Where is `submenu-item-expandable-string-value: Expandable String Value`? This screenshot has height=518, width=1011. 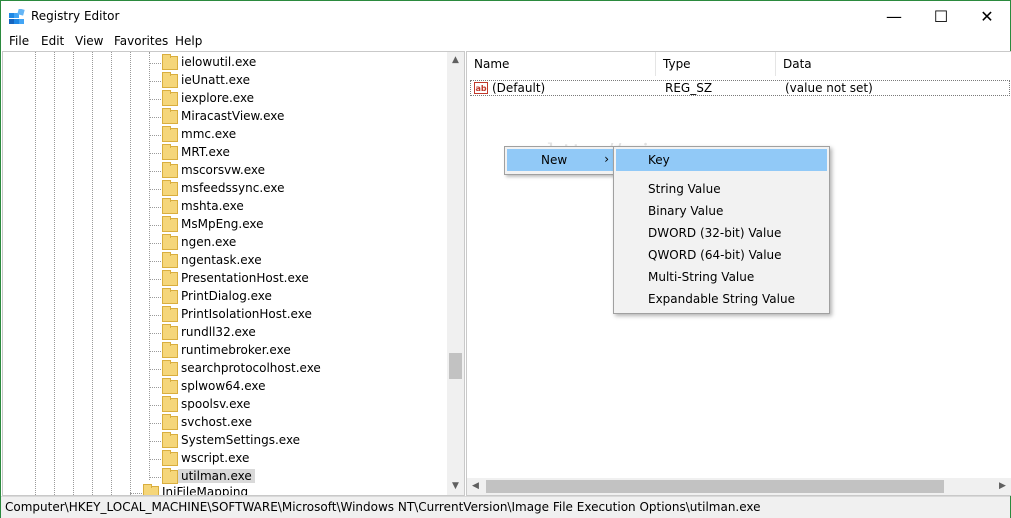 submenu-item-expandable-string-value: Expandable String Value is located at coordinates (721, 299).